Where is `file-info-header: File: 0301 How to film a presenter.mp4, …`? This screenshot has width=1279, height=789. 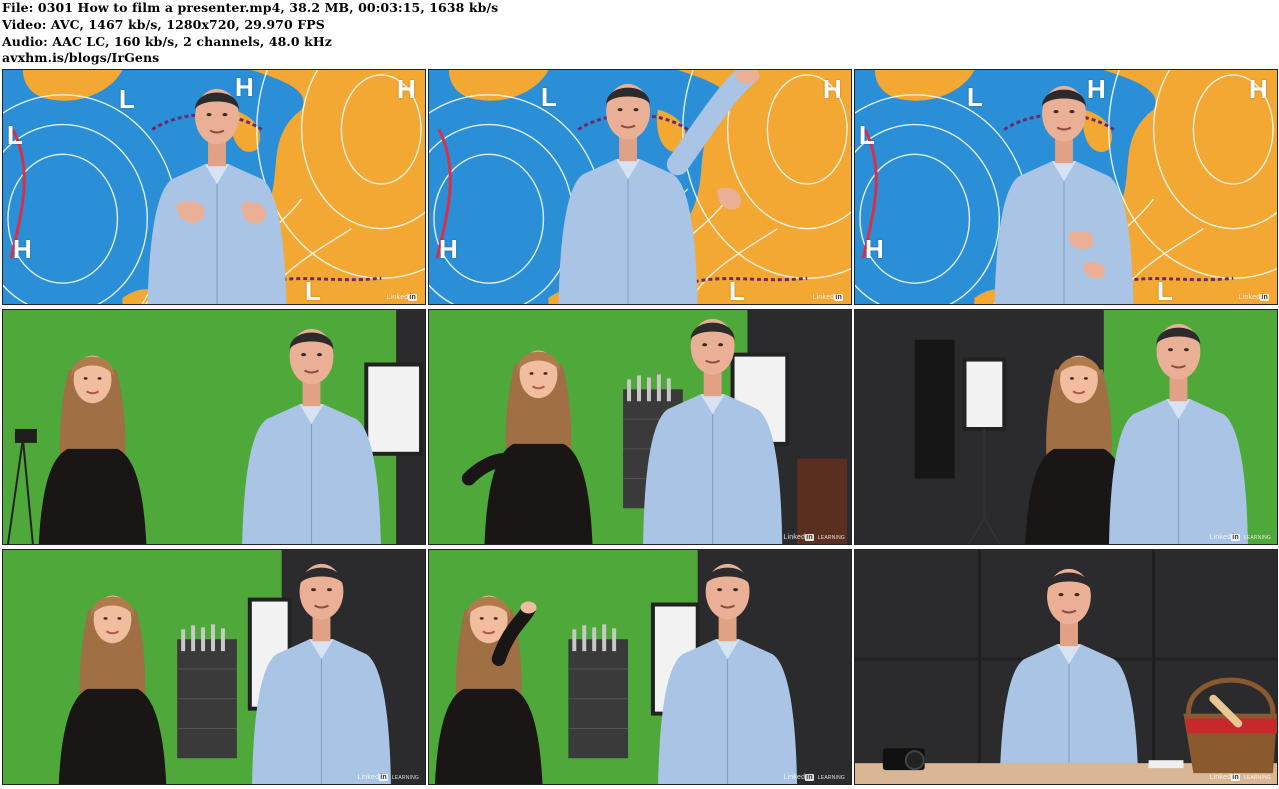
file-info-header: File: 0301 How to film a presenter.mp4, … is located at coordinates (639, 34).